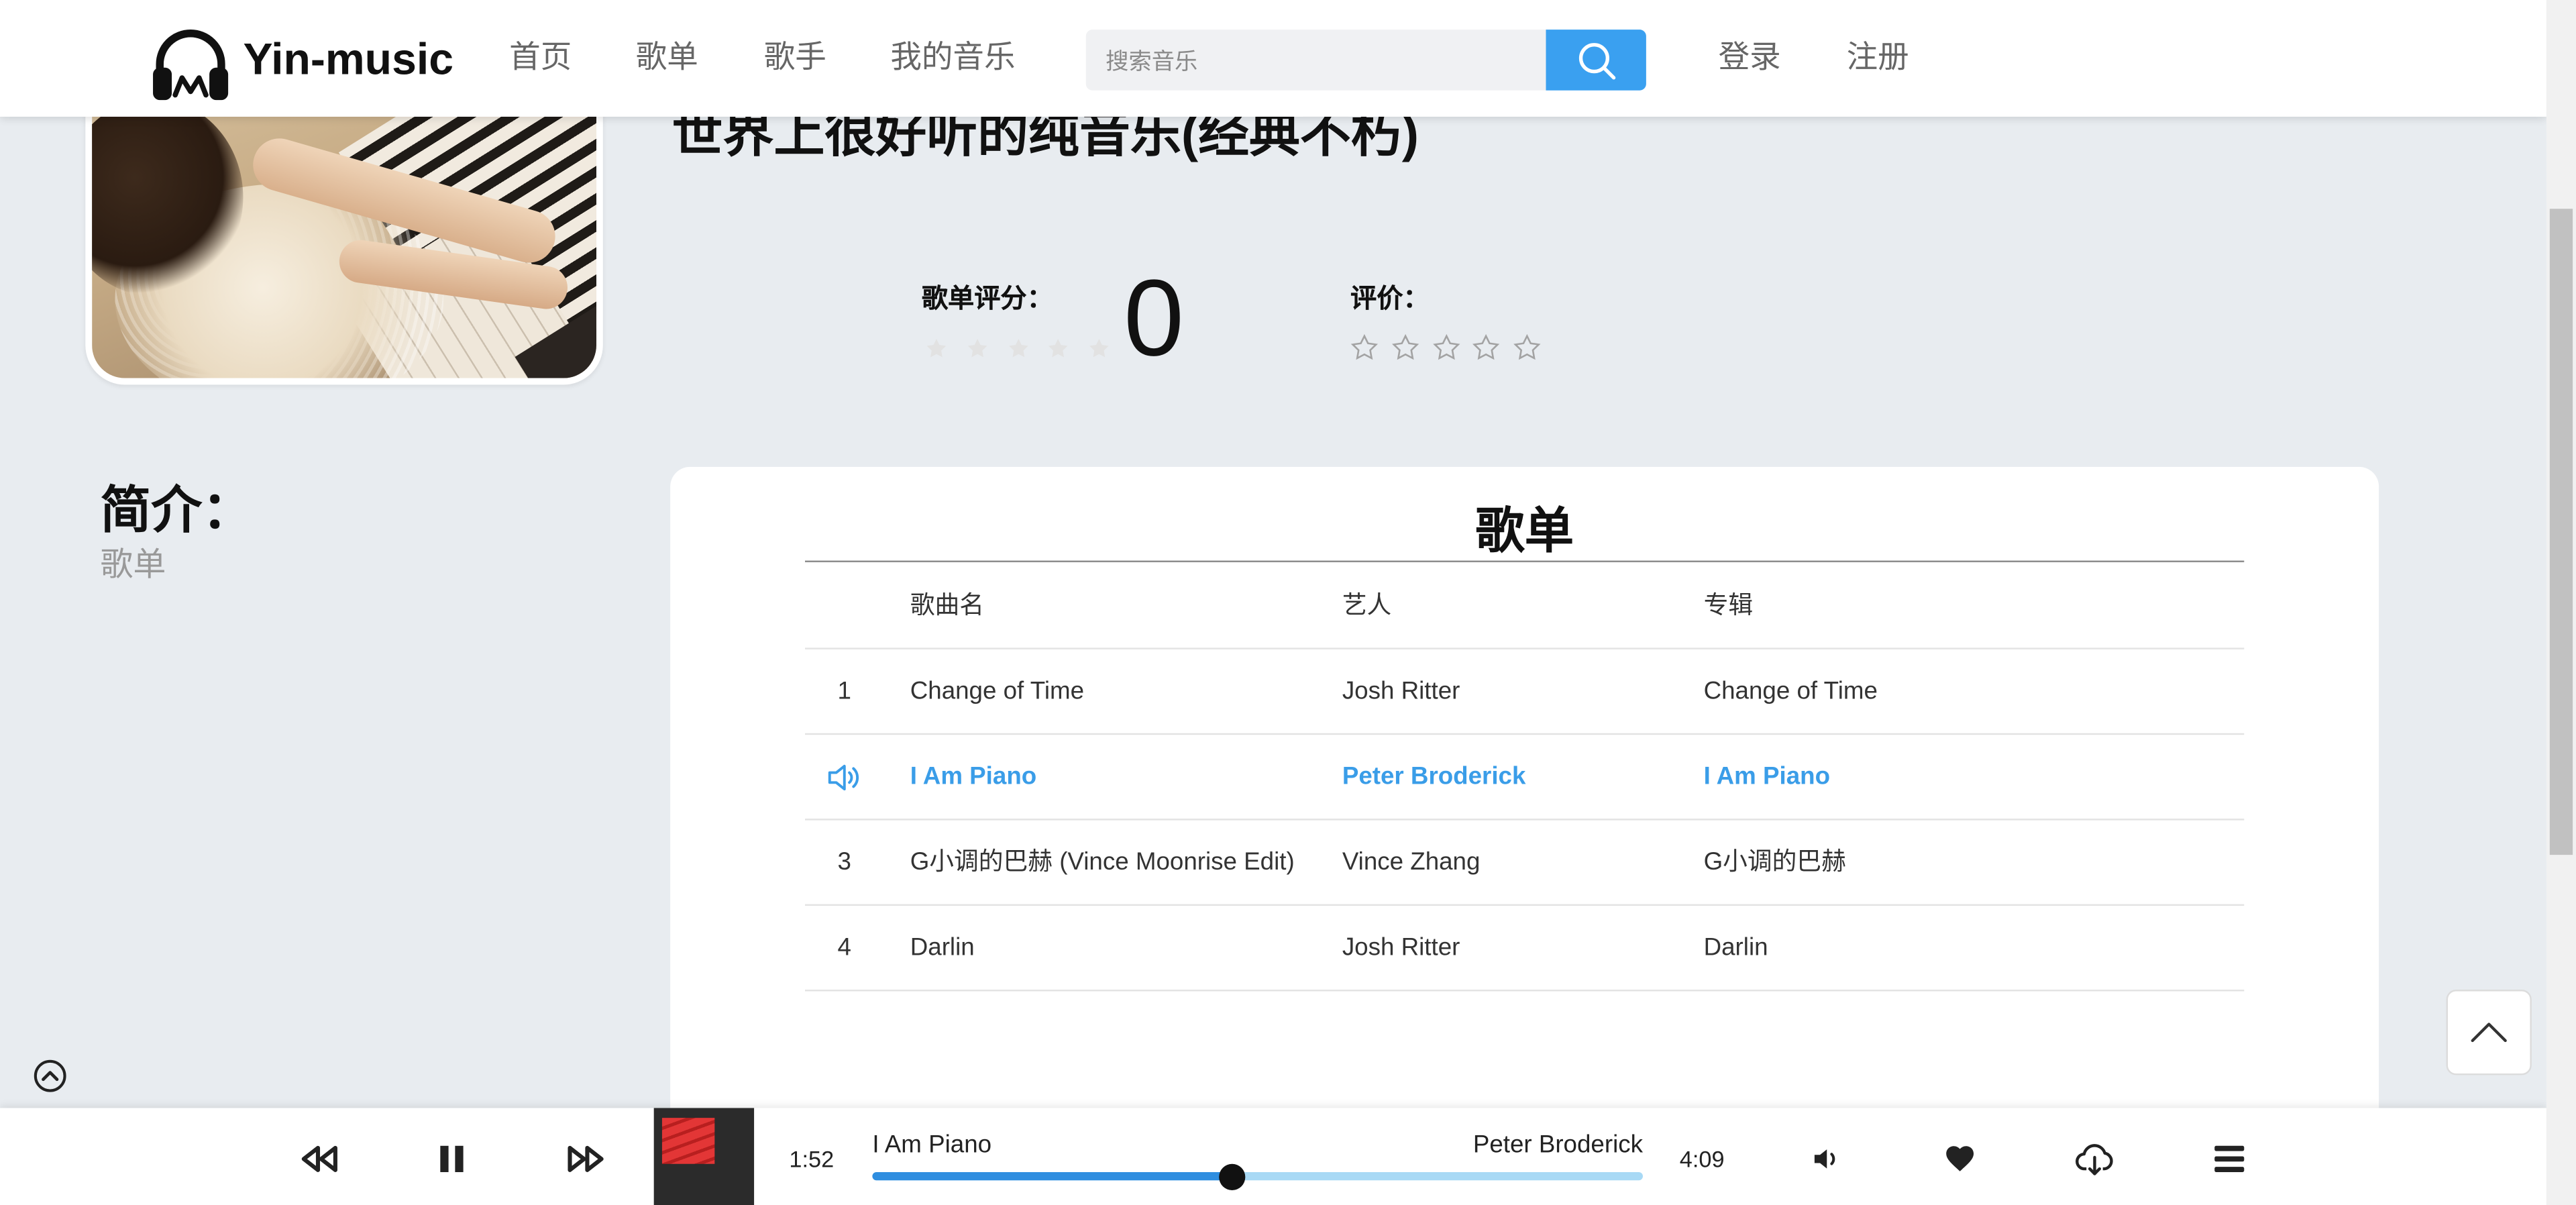 The image size is (2576, 1205). Describe the element at coordinates (1367, 606) in the screenshot. I see `column-header-artist: 艺人` at that location.